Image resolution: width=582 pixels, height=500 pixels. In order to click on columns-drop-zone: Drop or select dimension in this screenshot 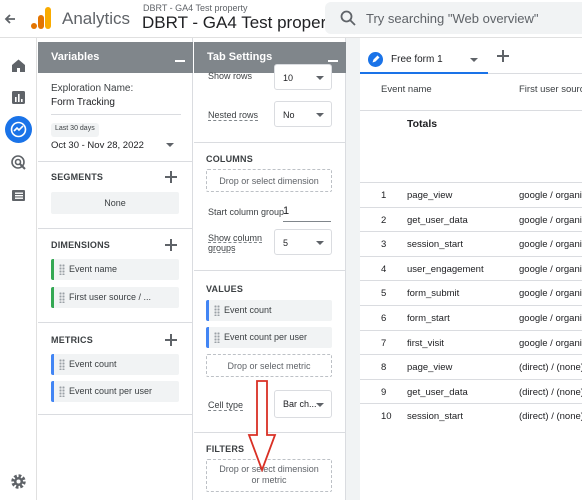, I will do `click(269, 180)`.